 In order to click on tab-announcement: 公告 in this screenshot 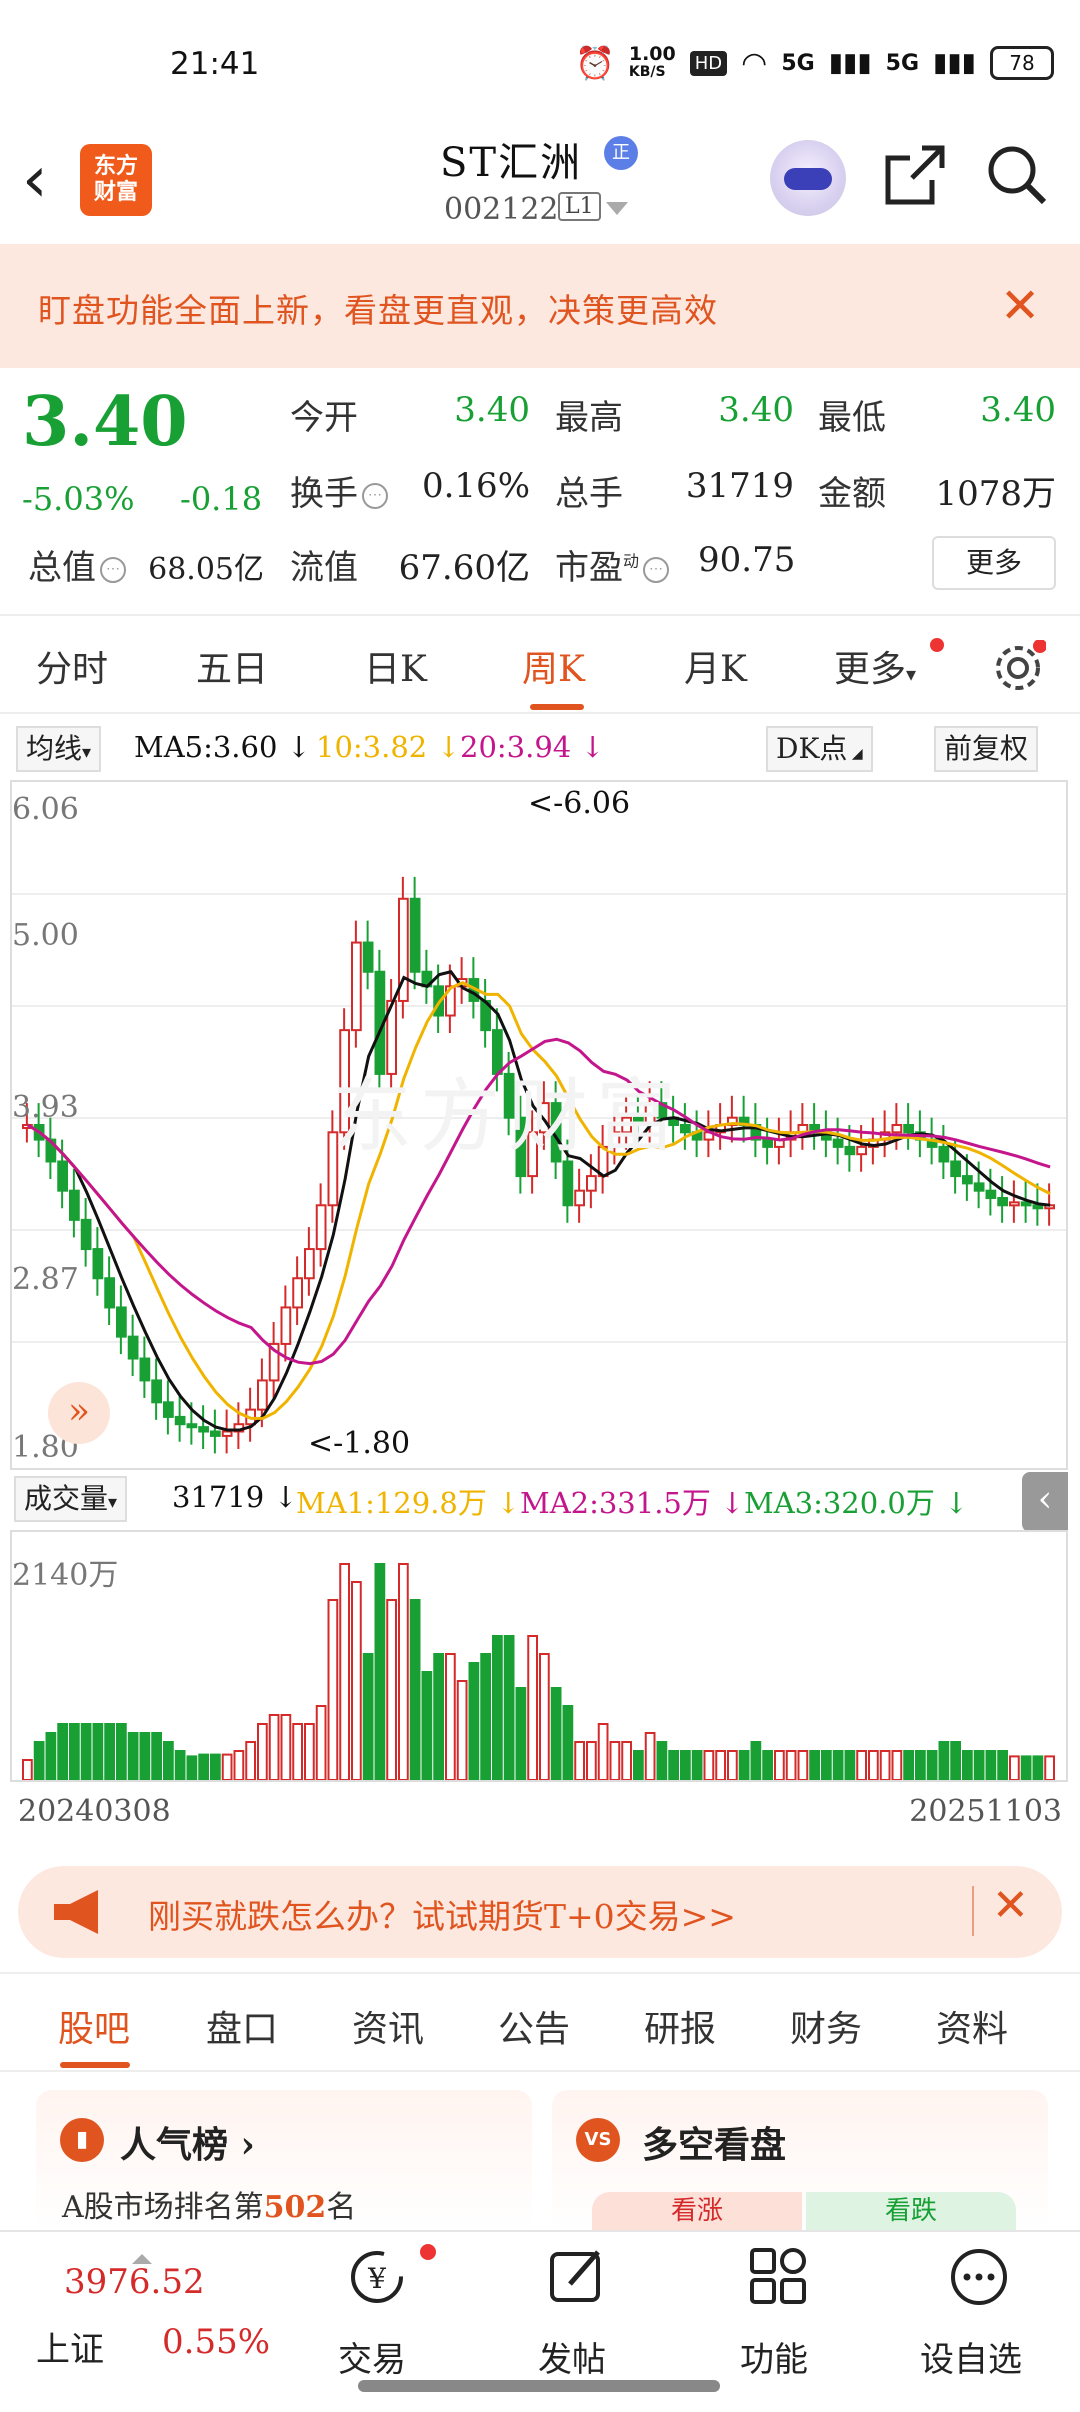, I will do `click(534, 2026)`.